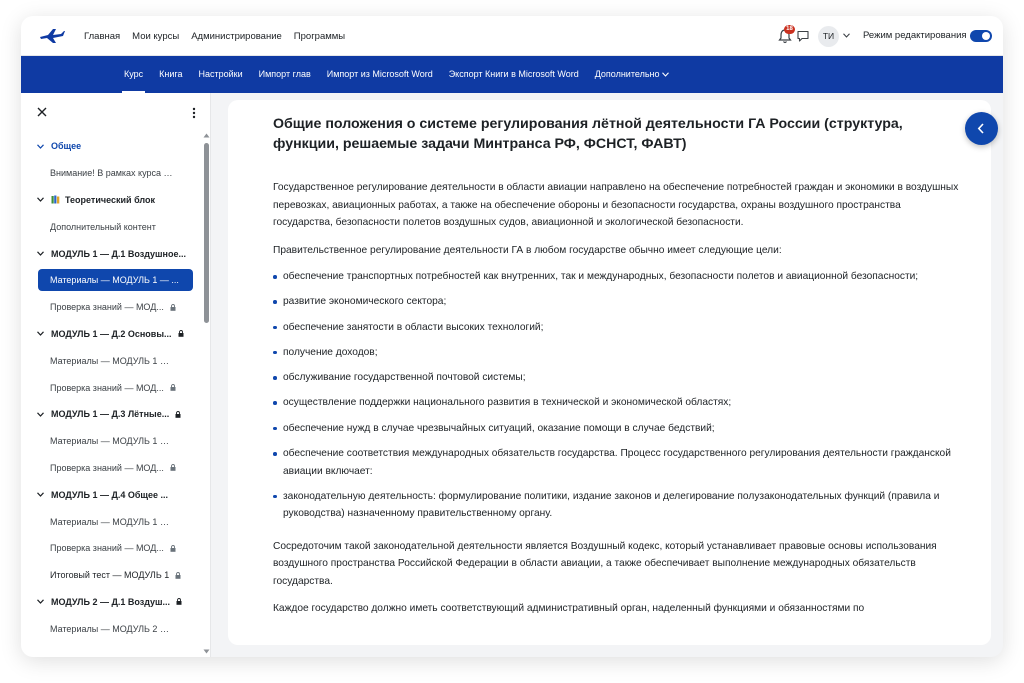 The height and width of the screenshot is (683, 1024). I want to click on nav-home: Главная, so click(102, 36).